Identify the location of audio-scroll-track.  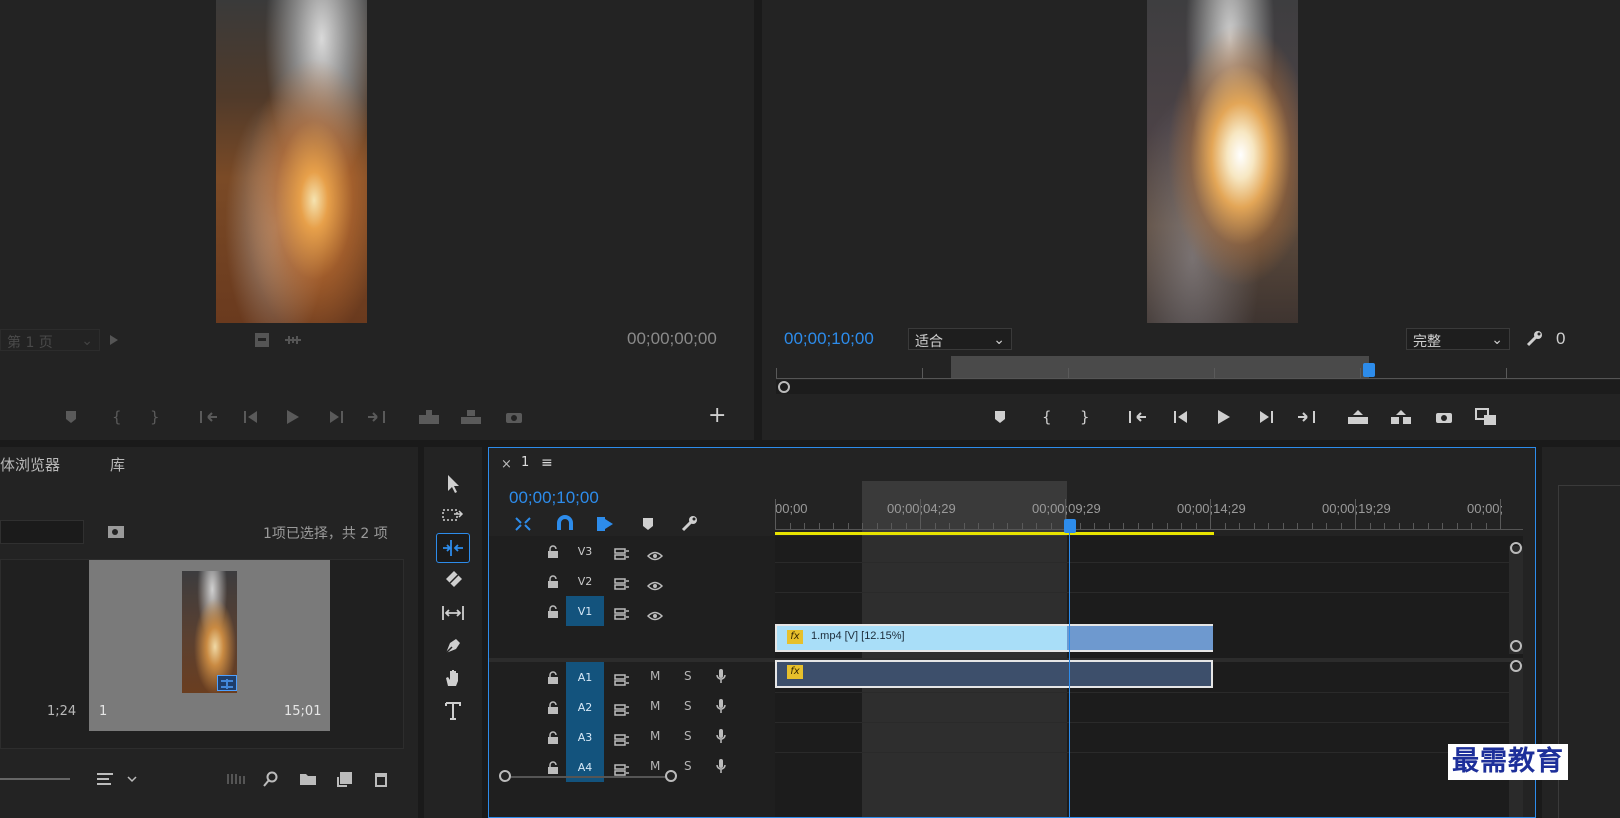
(1516, 740).